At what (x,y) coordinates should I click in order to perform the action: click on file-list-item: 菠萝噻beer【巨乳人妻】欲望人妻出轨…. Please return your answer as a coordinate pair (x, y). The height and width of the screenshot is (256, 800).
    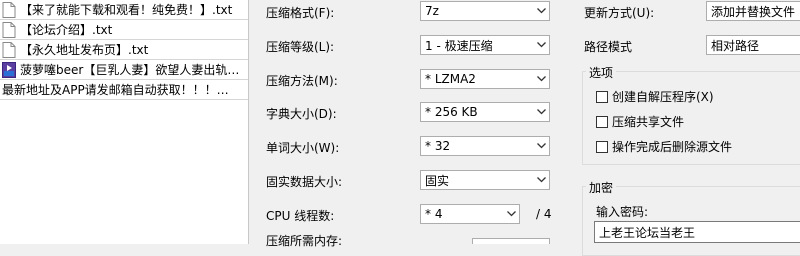
    Looking at the image, I should click on (124, 70).